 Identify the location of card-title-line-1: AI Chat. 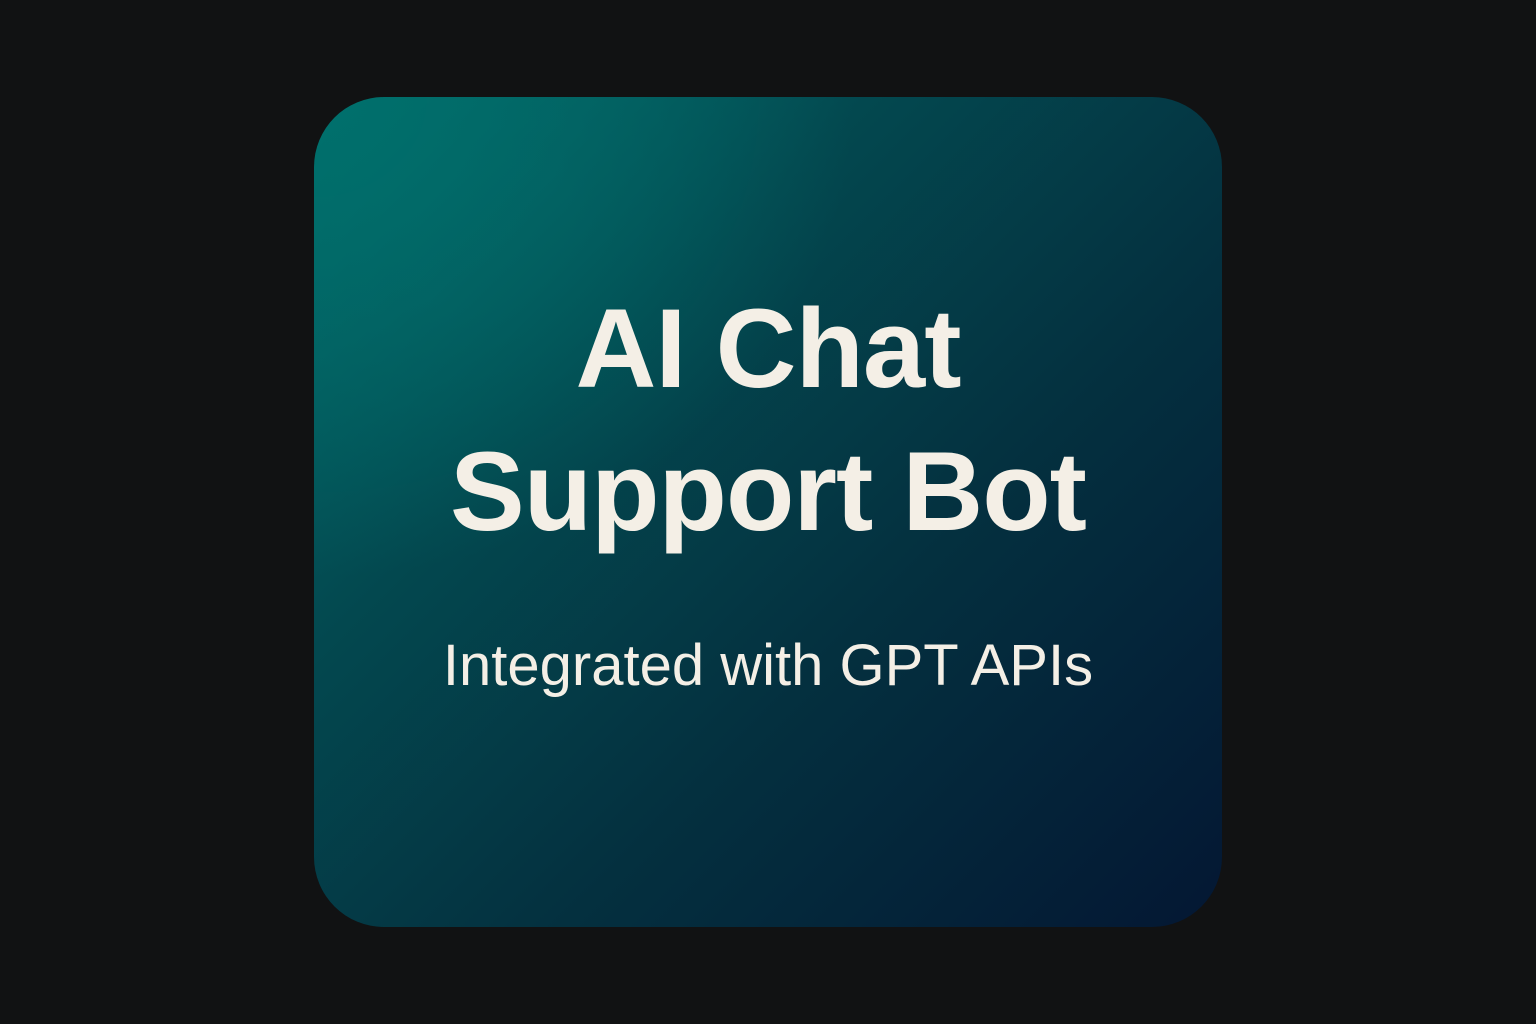
(768, 348).